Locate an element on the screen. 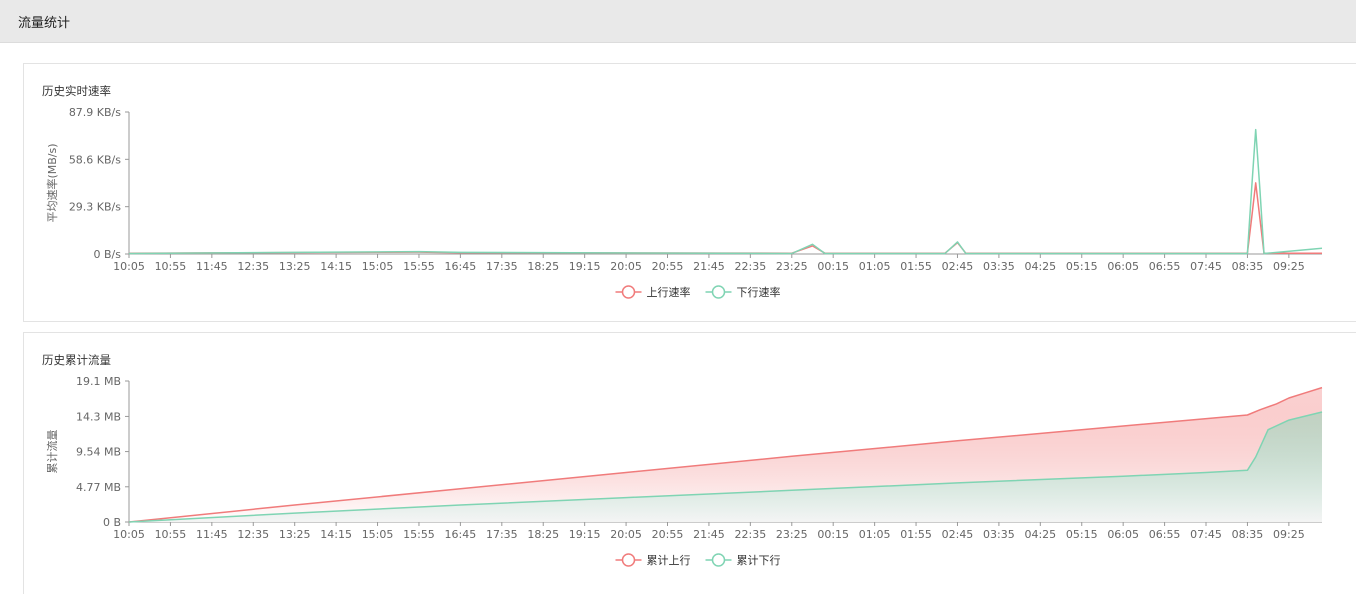 The image size is (1356, 595). y-tick-label: 87.9 KB/s is located at coordinates (95, 112).